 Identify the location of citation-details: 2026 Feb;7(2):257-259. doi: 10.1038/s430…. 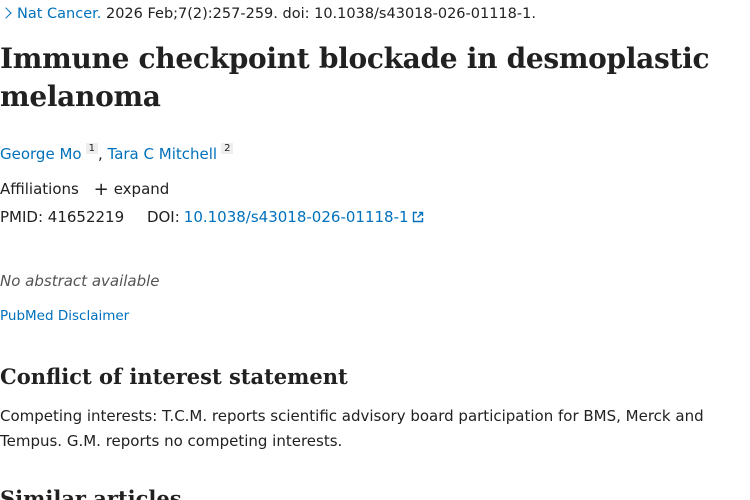
(320, 14).